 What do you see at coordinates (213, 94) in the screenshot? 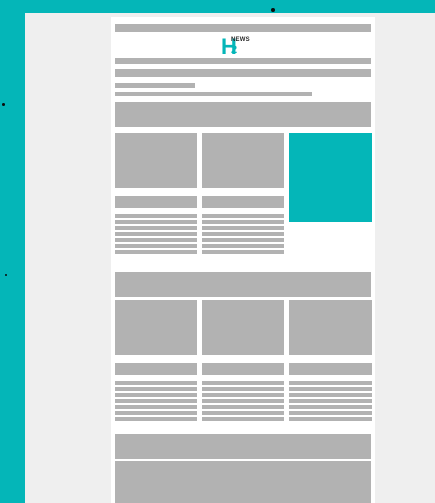
I see `subheadline-line` at bounding box center [213, 94].